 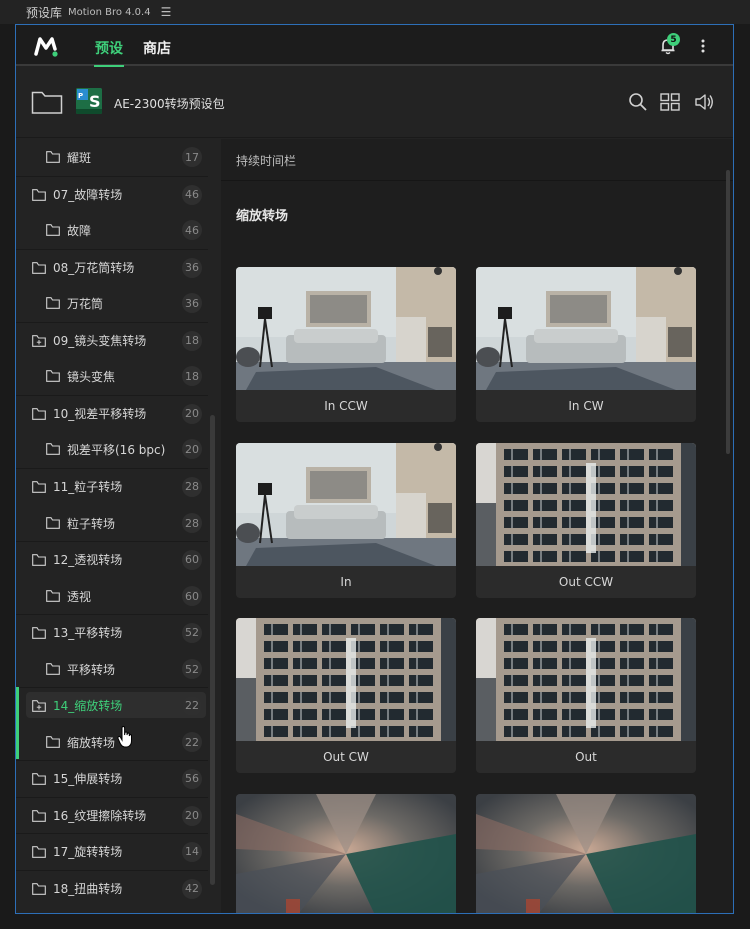 I want to click on sidebar-item-label: 11_粒子转场, so click(x=88, y=487).